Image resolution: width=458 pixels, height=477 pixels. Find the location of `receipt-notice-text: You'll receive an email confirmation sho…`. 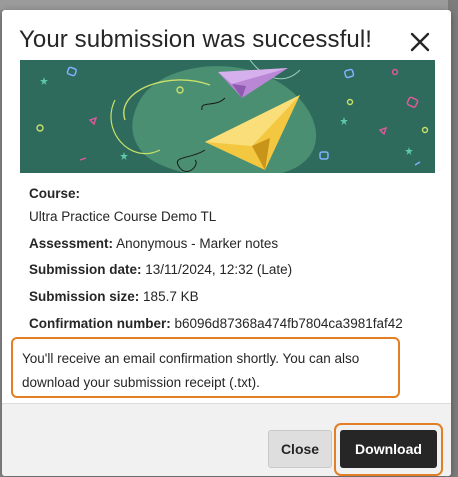

receipt-notice-text: You'll receive an email confirmation sho… is located at coordinates (191, 370).